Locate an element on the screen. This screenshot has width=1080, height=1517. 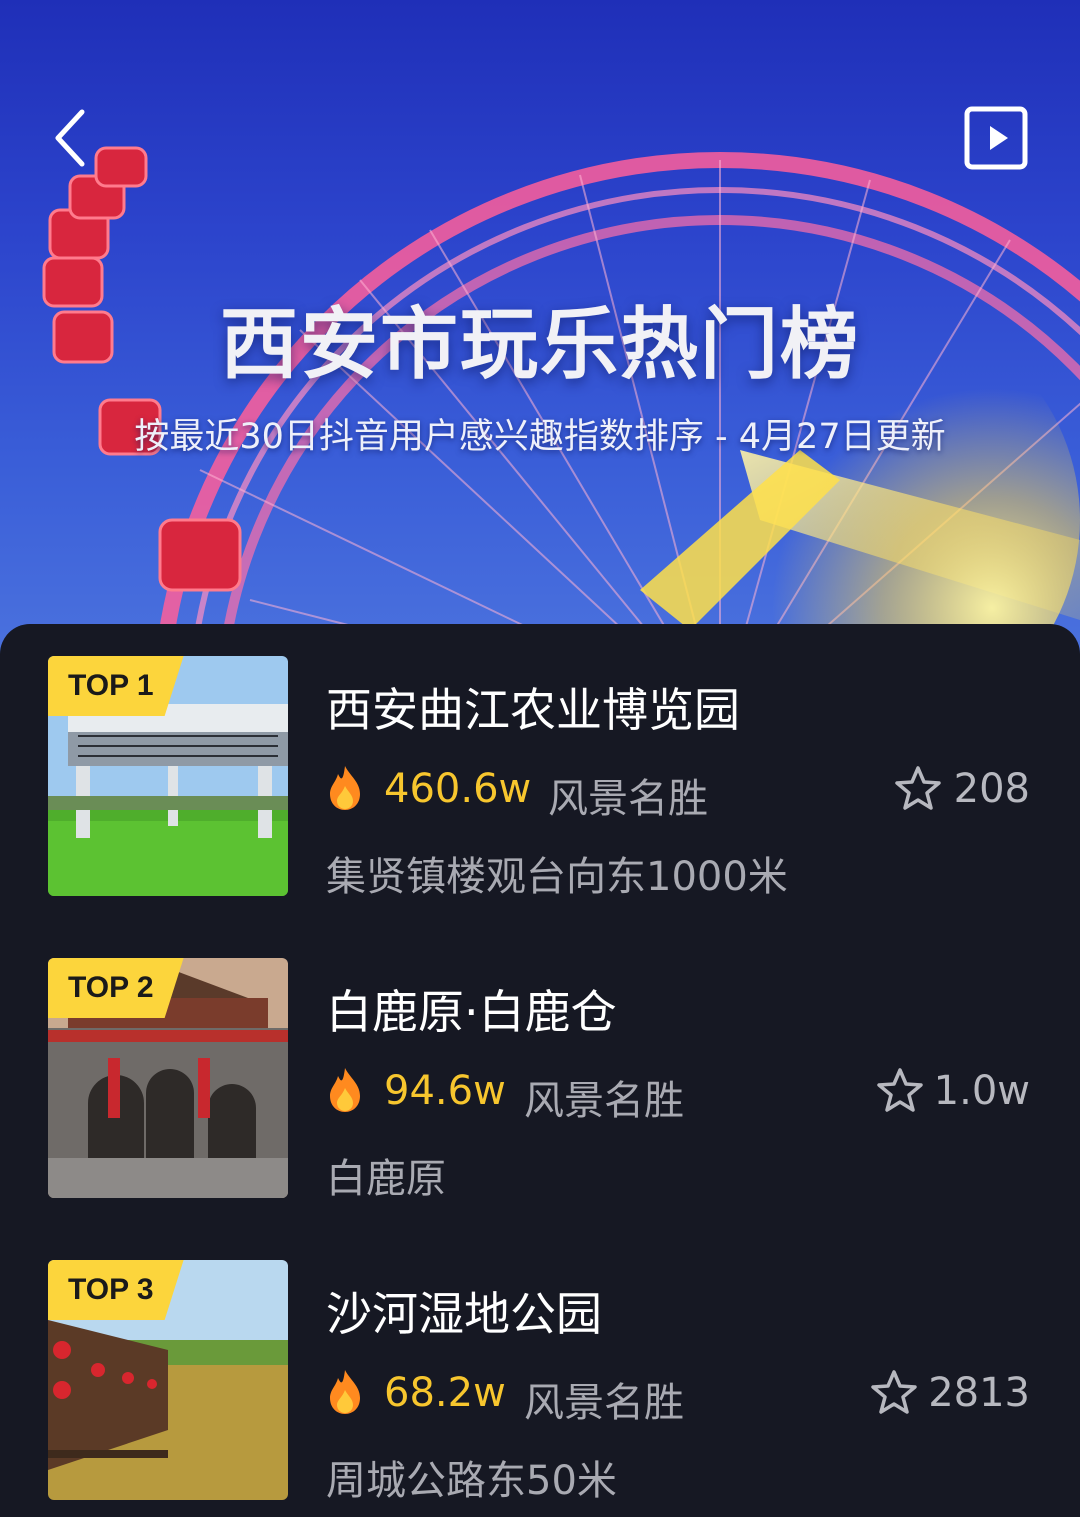
rank-badge: TOP 2 is located at coordinates (116, 988).